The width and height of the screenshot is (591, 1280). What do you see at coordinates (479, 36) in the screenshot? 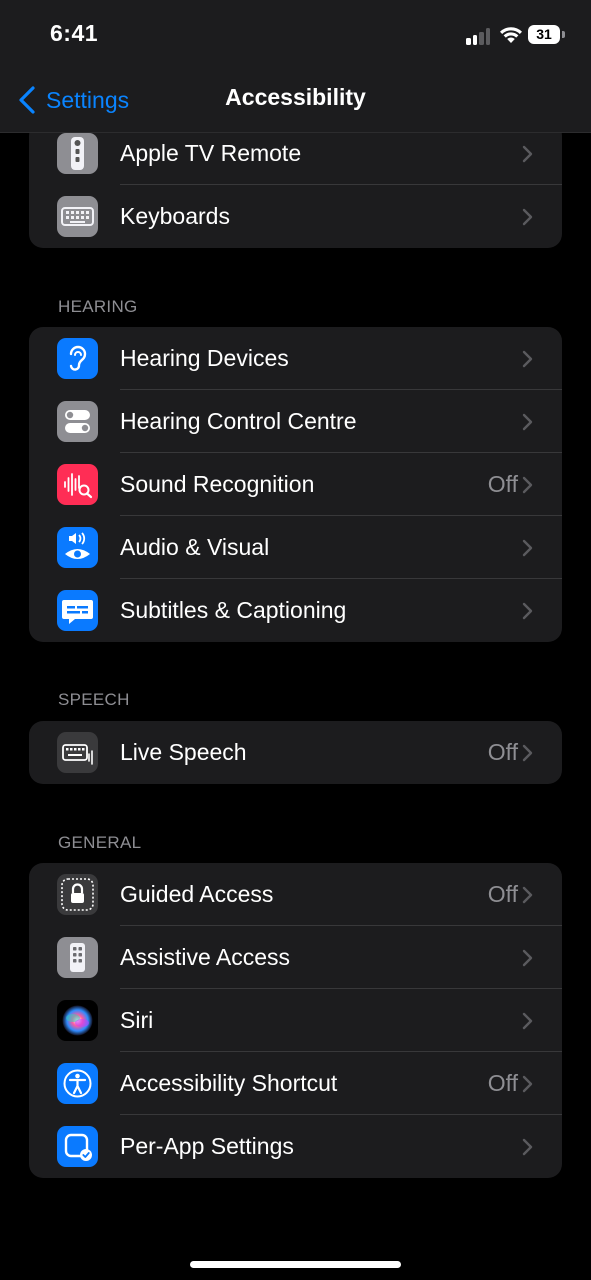
I see `cellular-signal-icon` at bounding box center [479, 36].